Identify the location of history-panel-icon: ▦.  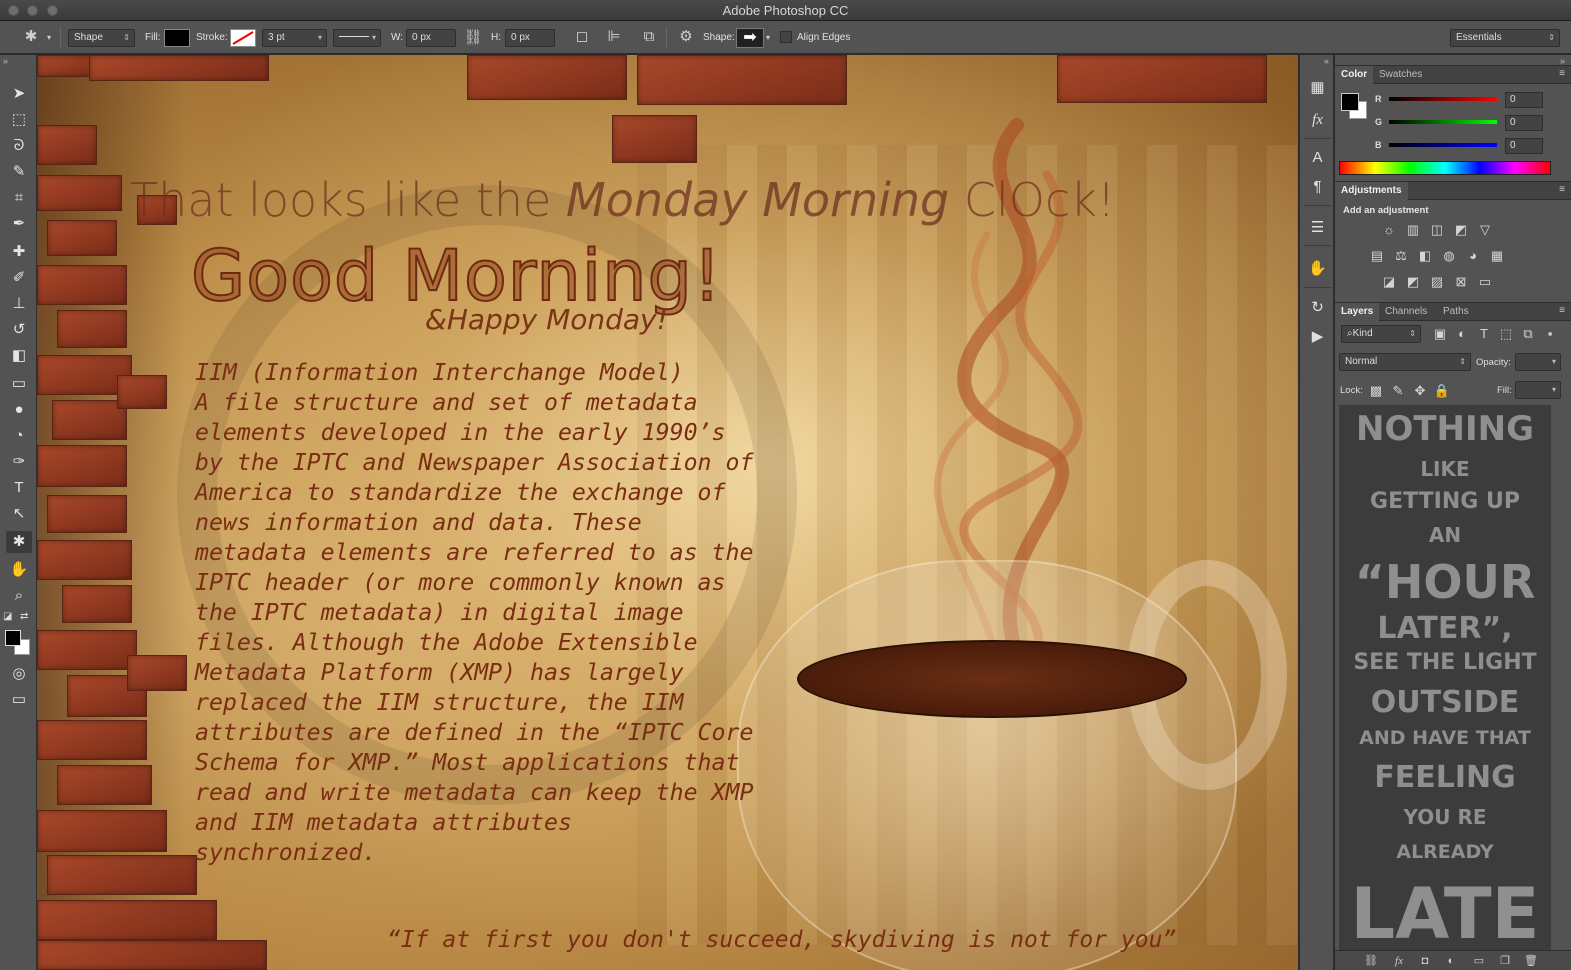
(1317, 88).